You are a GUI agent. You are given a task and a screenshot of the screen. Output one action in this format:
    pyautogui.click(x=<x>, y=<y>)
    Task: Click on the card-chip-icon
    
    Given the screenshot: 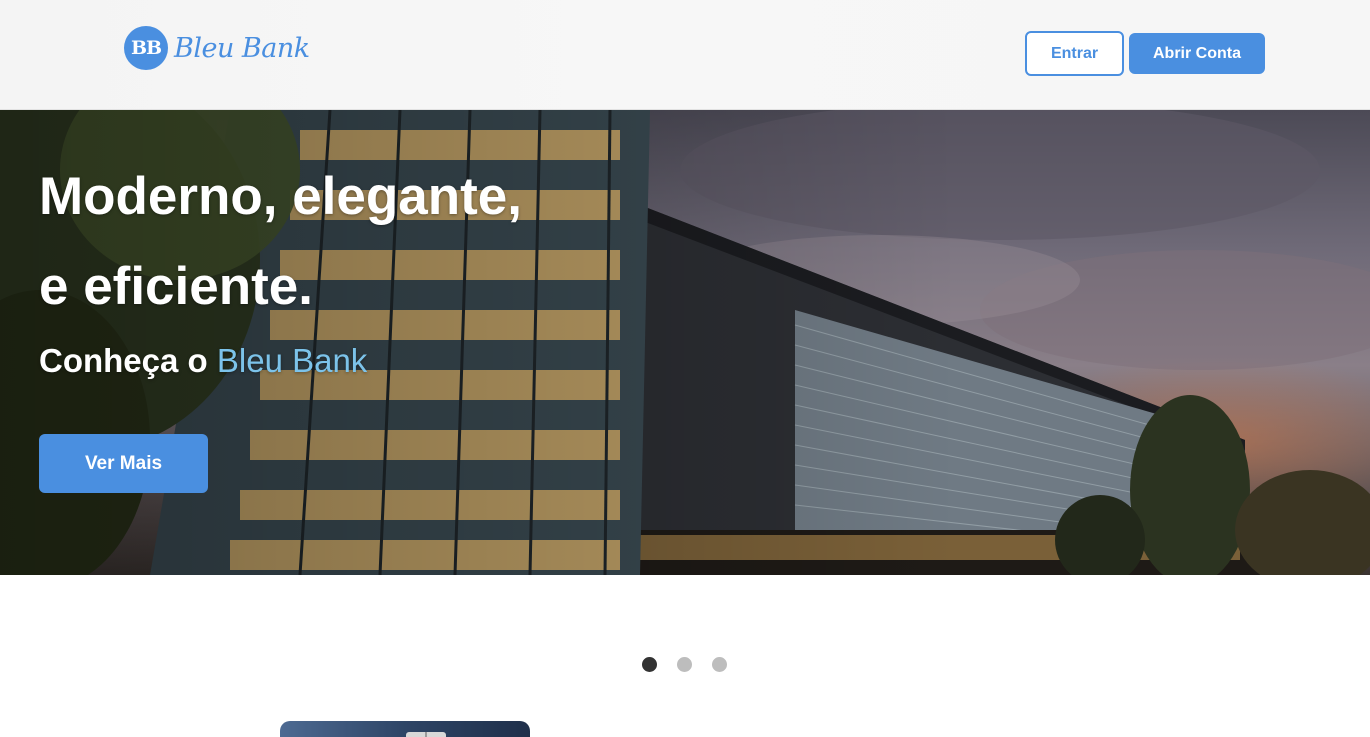 What is the action you would take?
    pyautogui.click(x=426, y=734)
    